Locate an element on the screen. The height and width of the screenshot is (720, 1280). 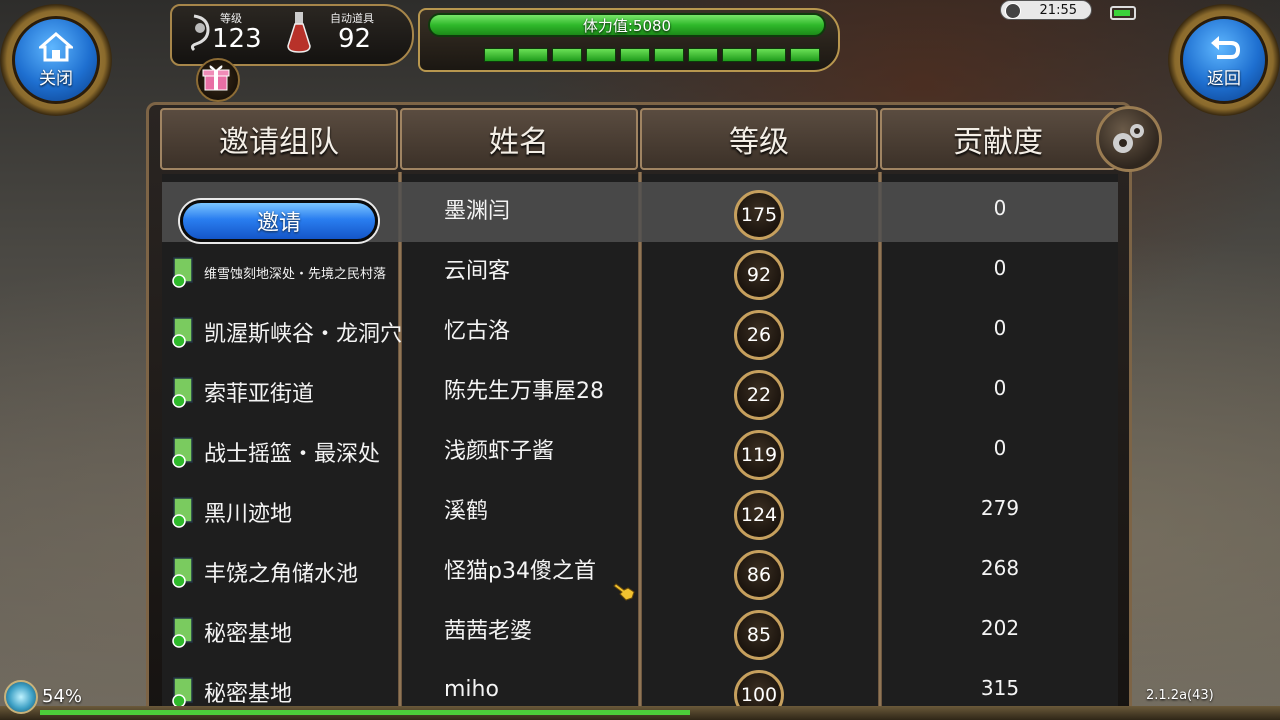
gift-icon is located at coordinates (216, 78).